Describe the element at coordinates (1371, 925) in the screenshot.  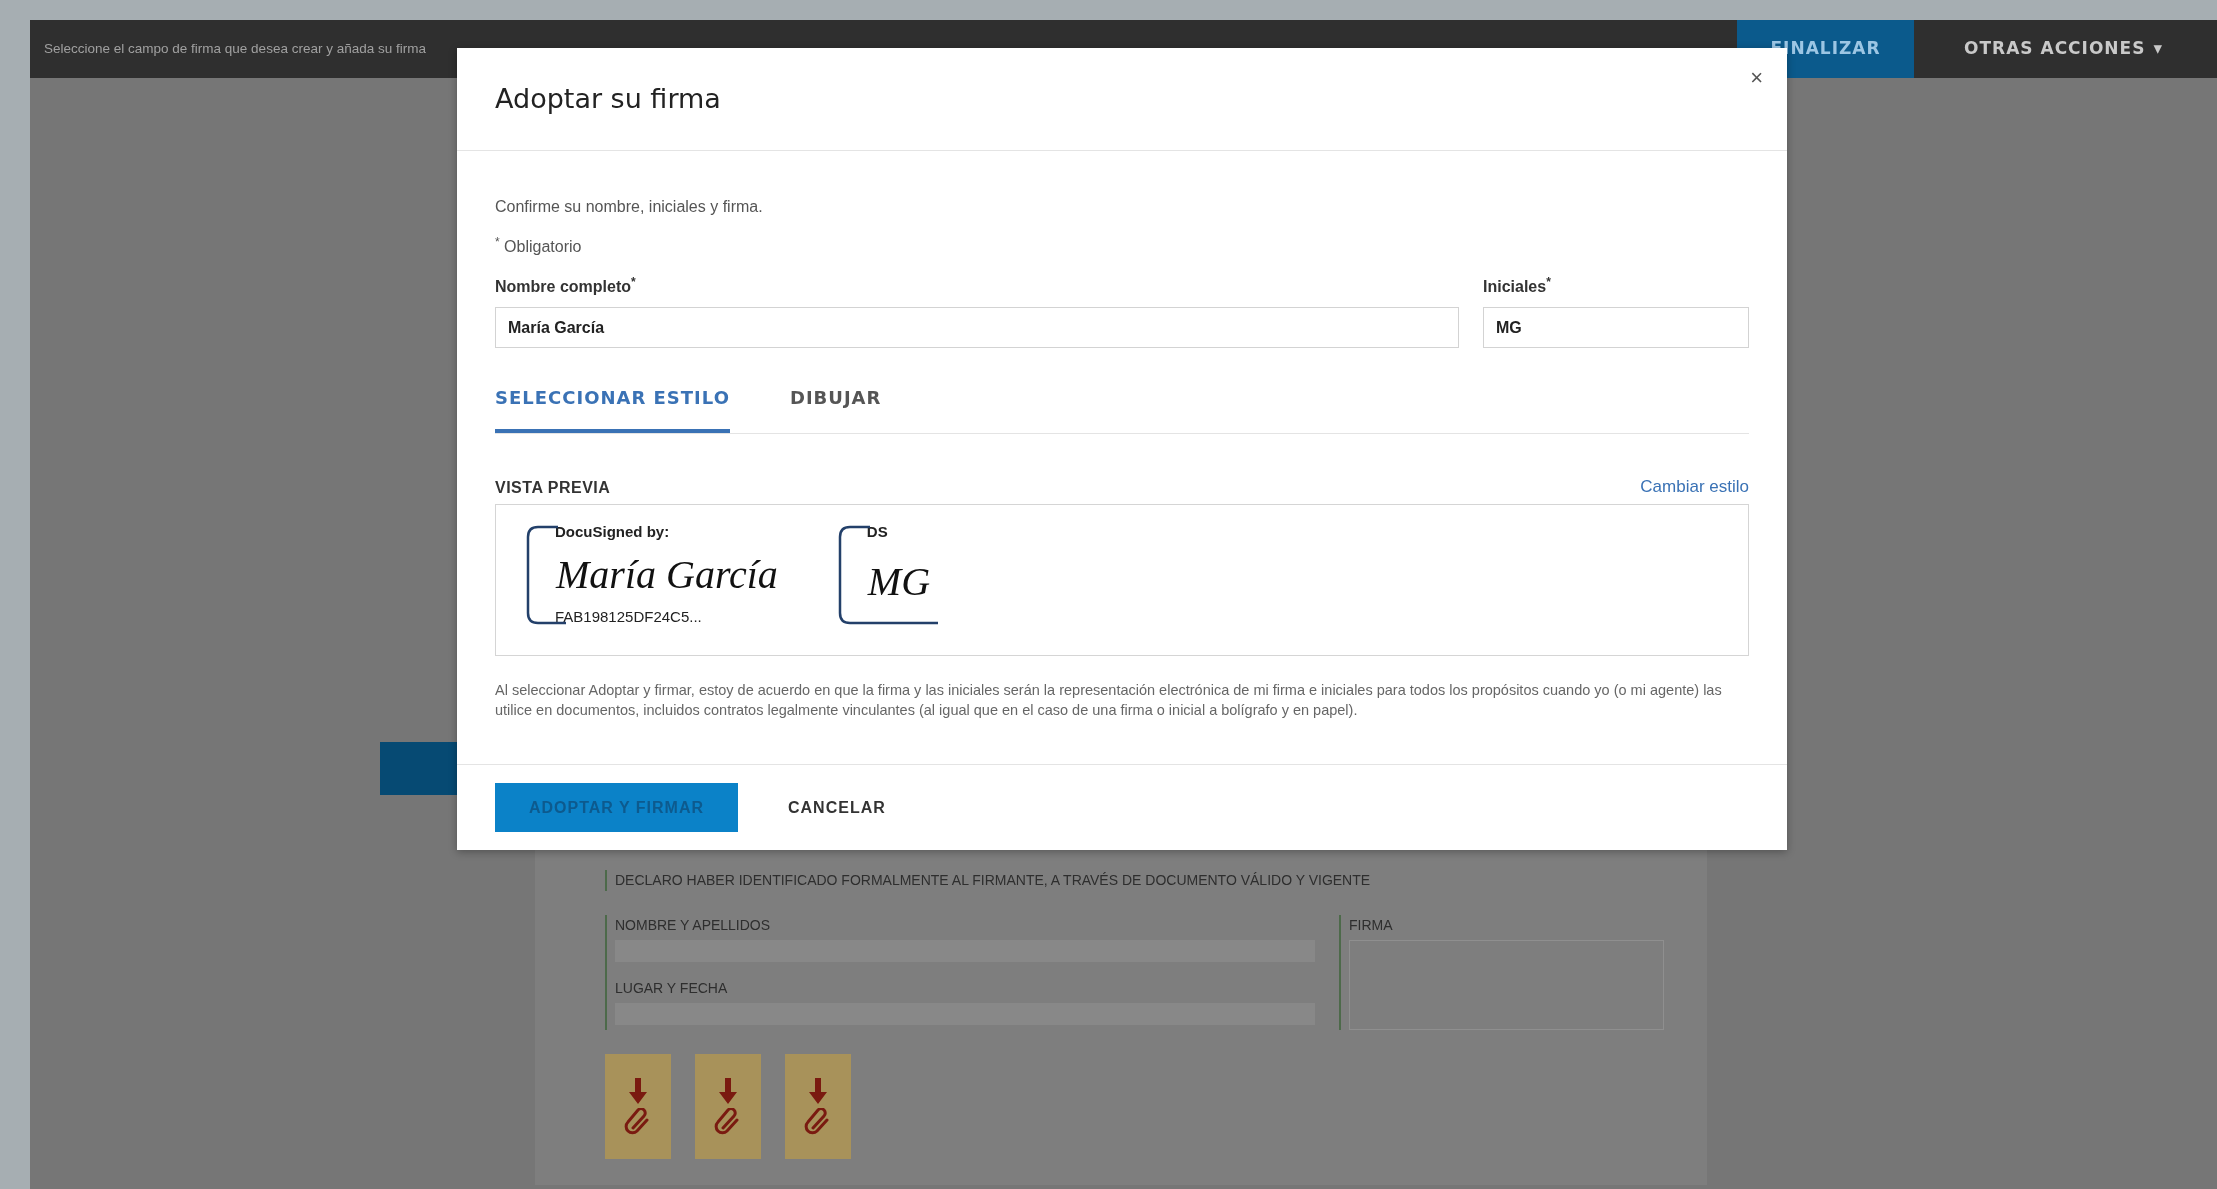
I see `signature-field-label: FIRMA` at that location.